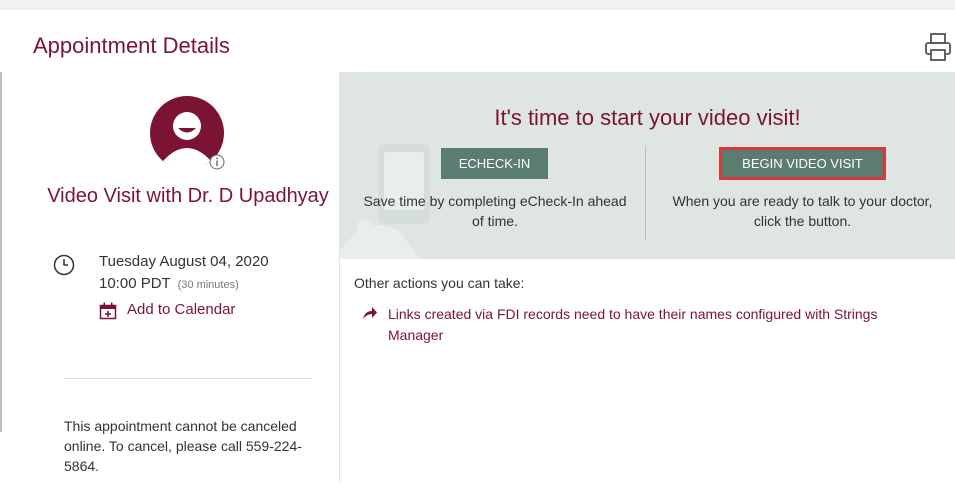 Image resolution: width=955 pixels, height=504 pixels. I want to click on video-visit-heading: It's time to start your video visit!, so click(647, 117).